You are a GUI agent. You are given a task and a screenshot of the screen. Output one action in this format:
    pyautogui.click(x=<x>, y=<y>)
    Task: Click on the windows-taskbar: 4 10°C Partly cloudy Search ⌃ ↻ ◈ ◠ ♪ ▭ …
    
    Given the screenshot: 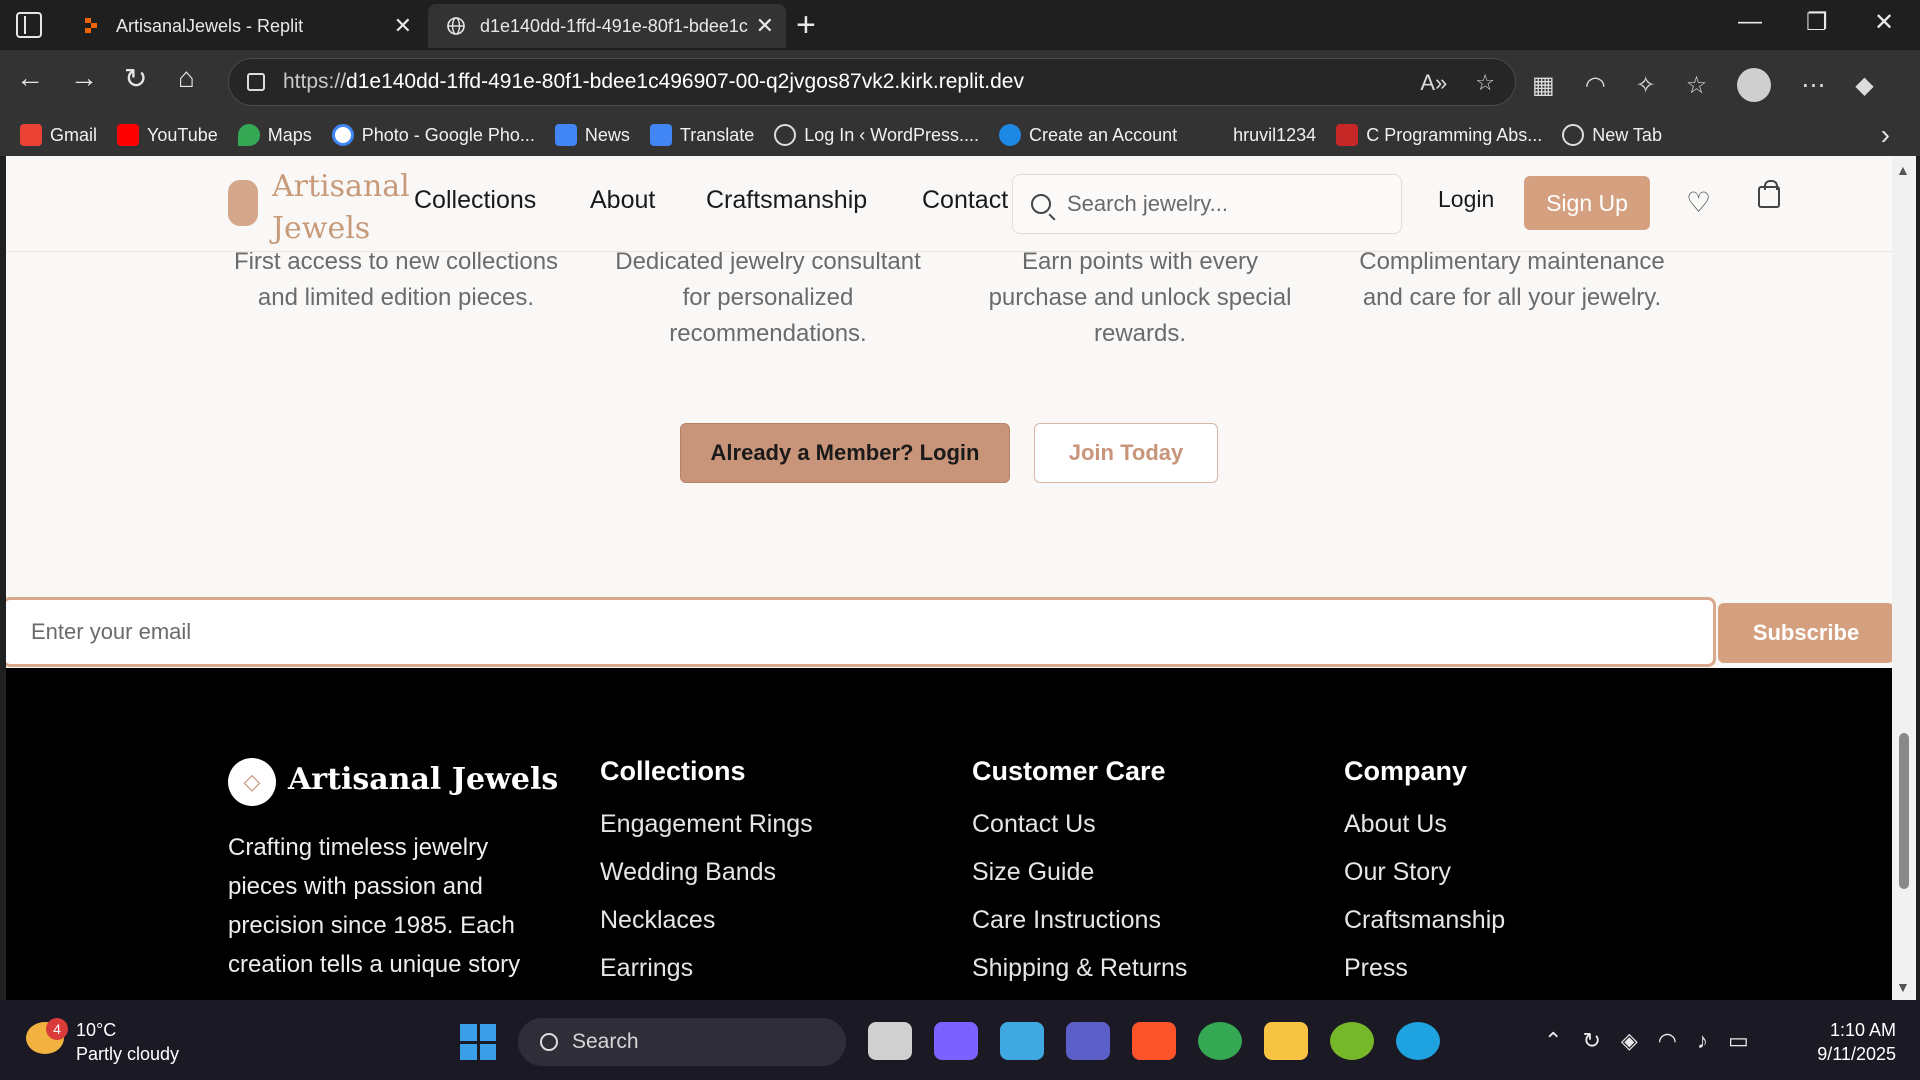 What is the action you would take?
    pyautogui.click(x=960, y=1040)
    